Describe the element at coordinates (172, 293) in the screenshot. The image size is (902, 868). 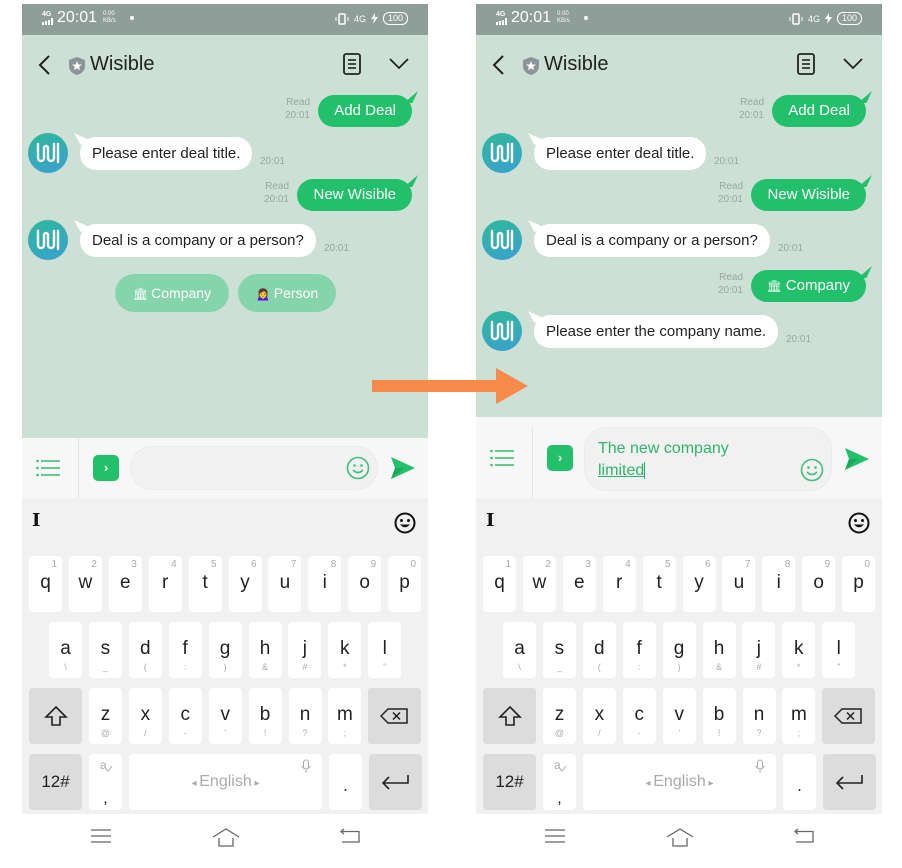
I see `quick-reply-company: 🏛 Company` at that location.